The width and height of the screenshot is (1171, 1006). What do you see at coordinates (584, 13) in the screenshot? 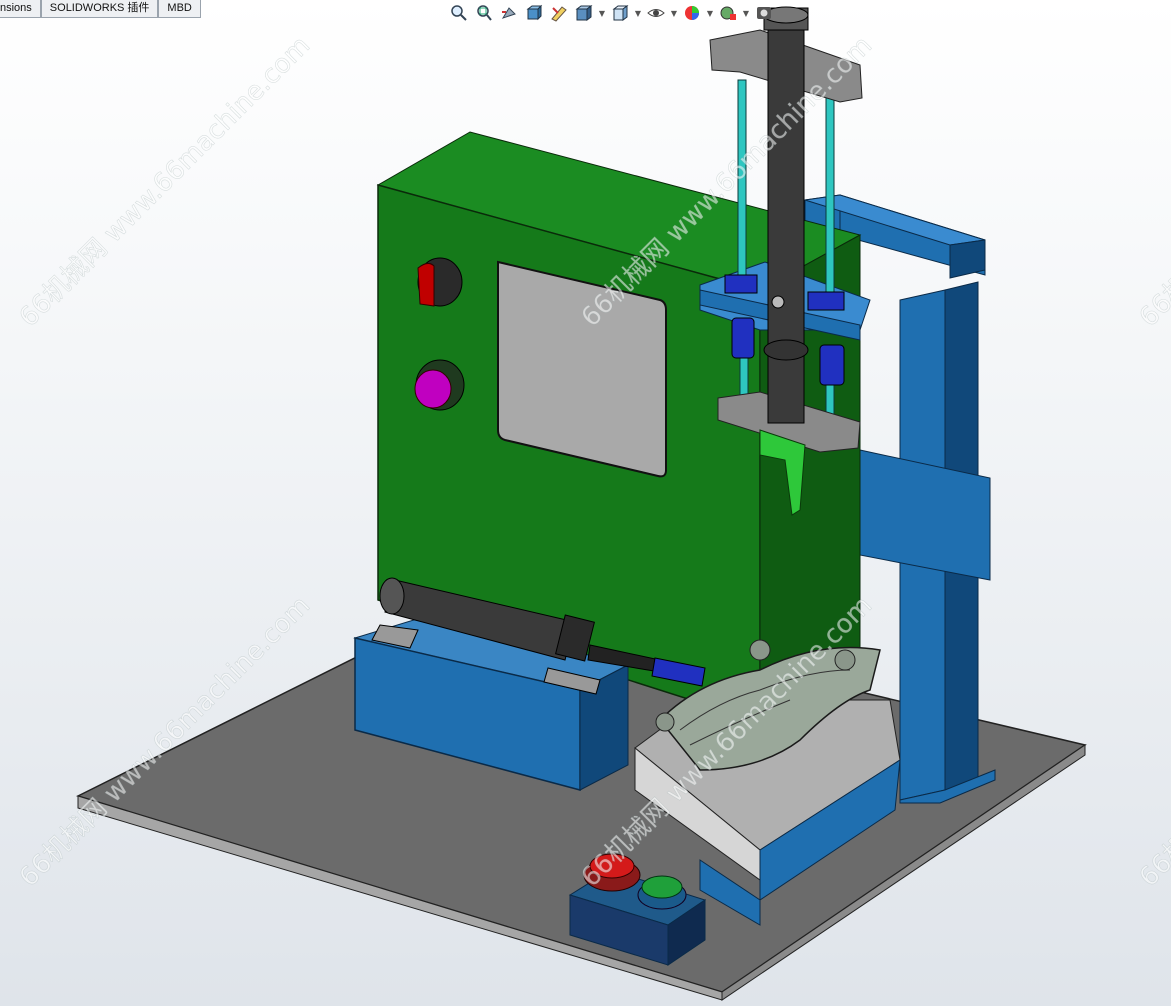
I see `display-style-icon` at bounding box center [584, 13].